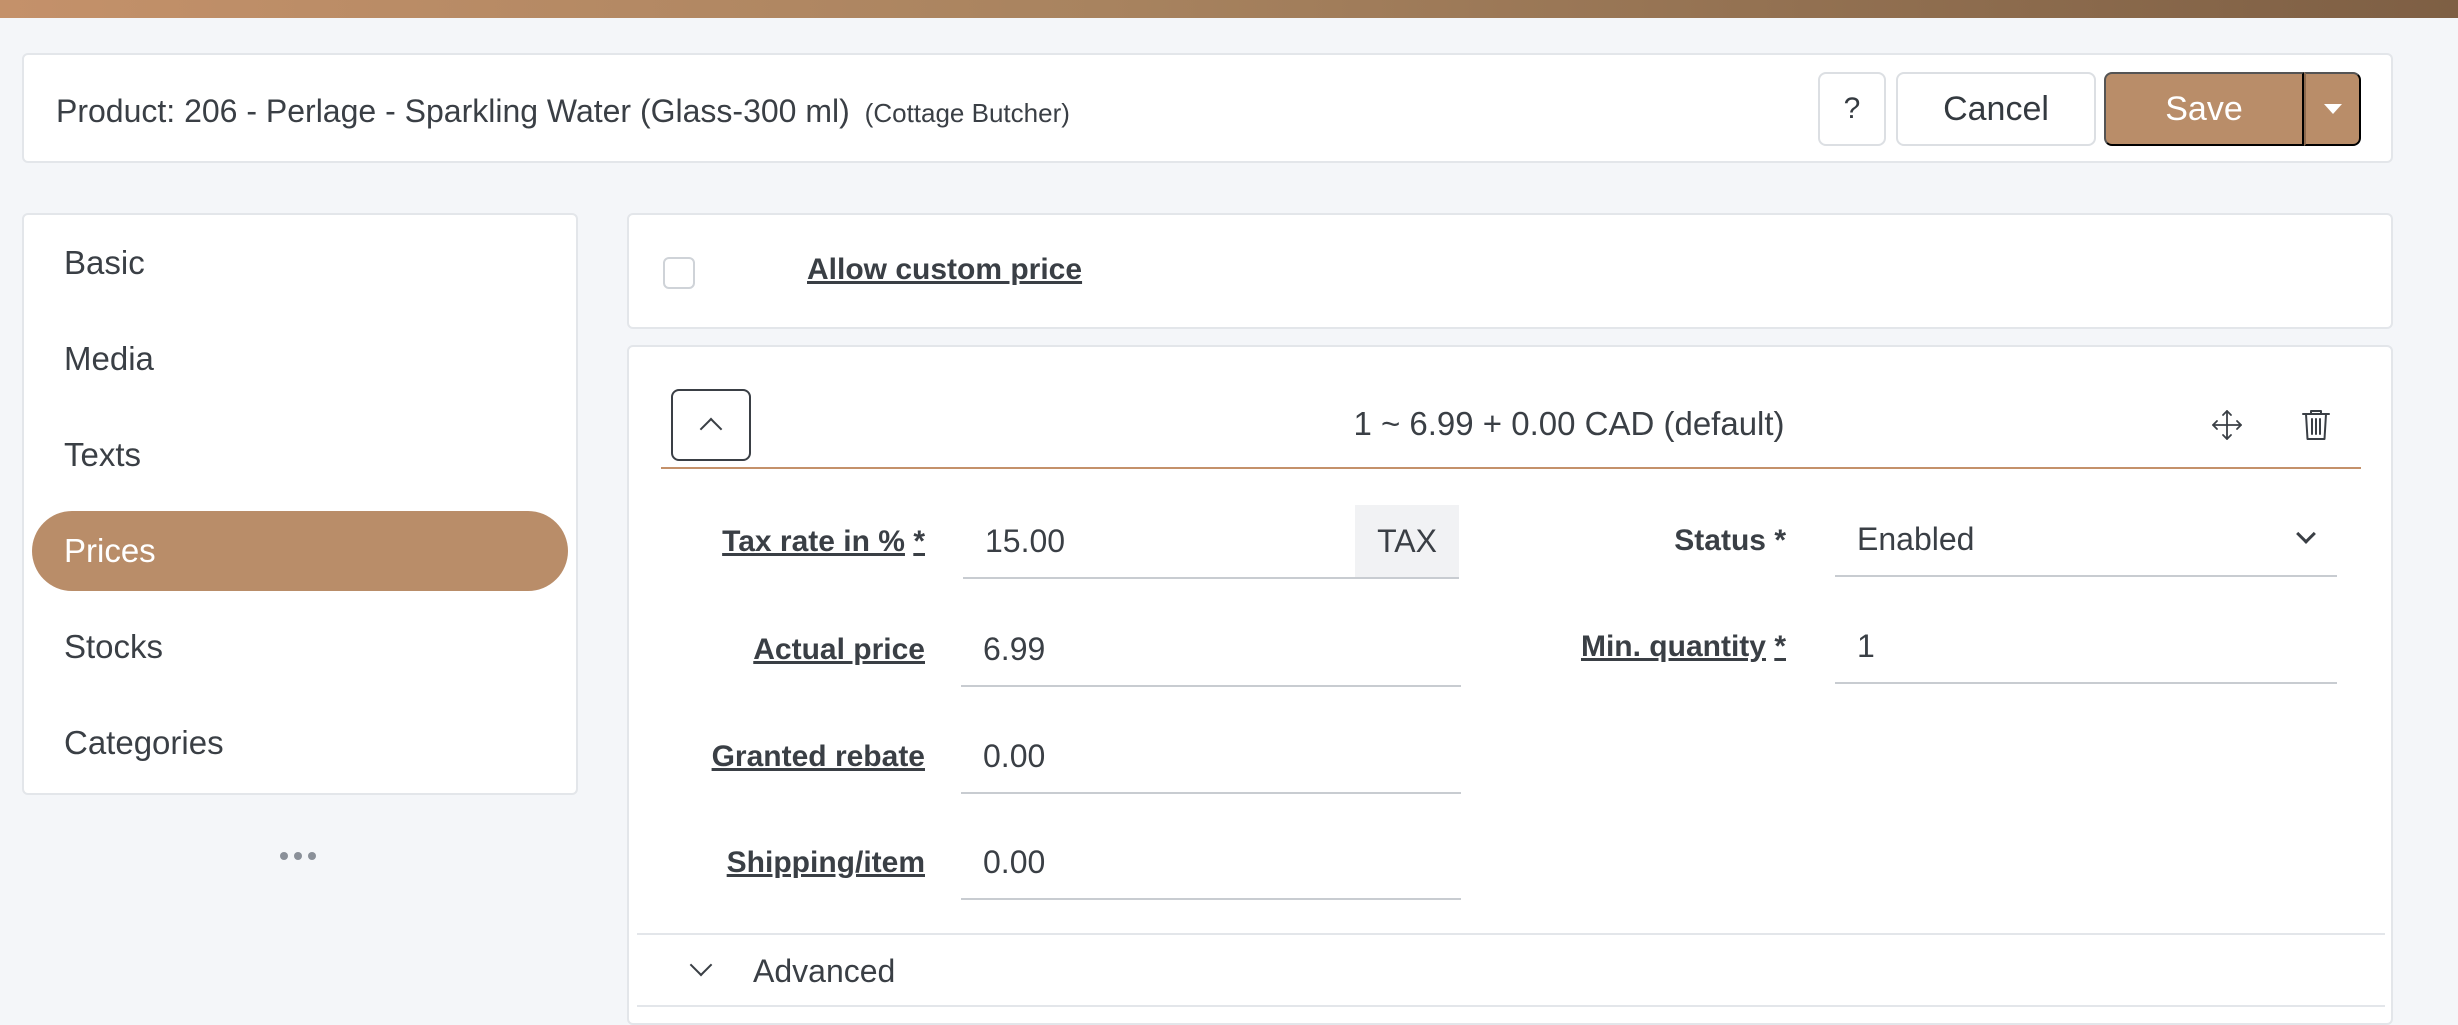 Image resolution: width=2458 pixels, height=1025 pixels. I want to click on sidebar-item-stocks: Stocks, so click(300, 647).